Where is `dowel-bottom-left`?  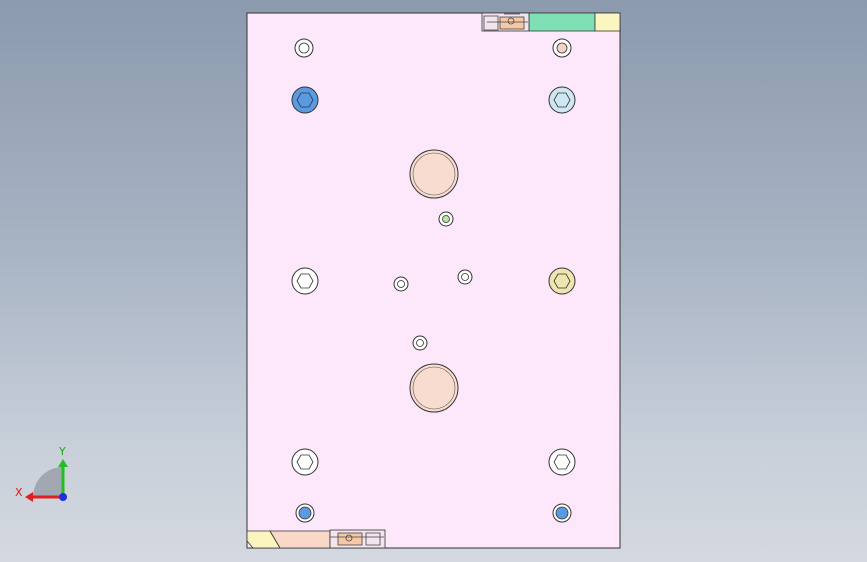
dowel-bottom-left is located at coordinates (305, 513).